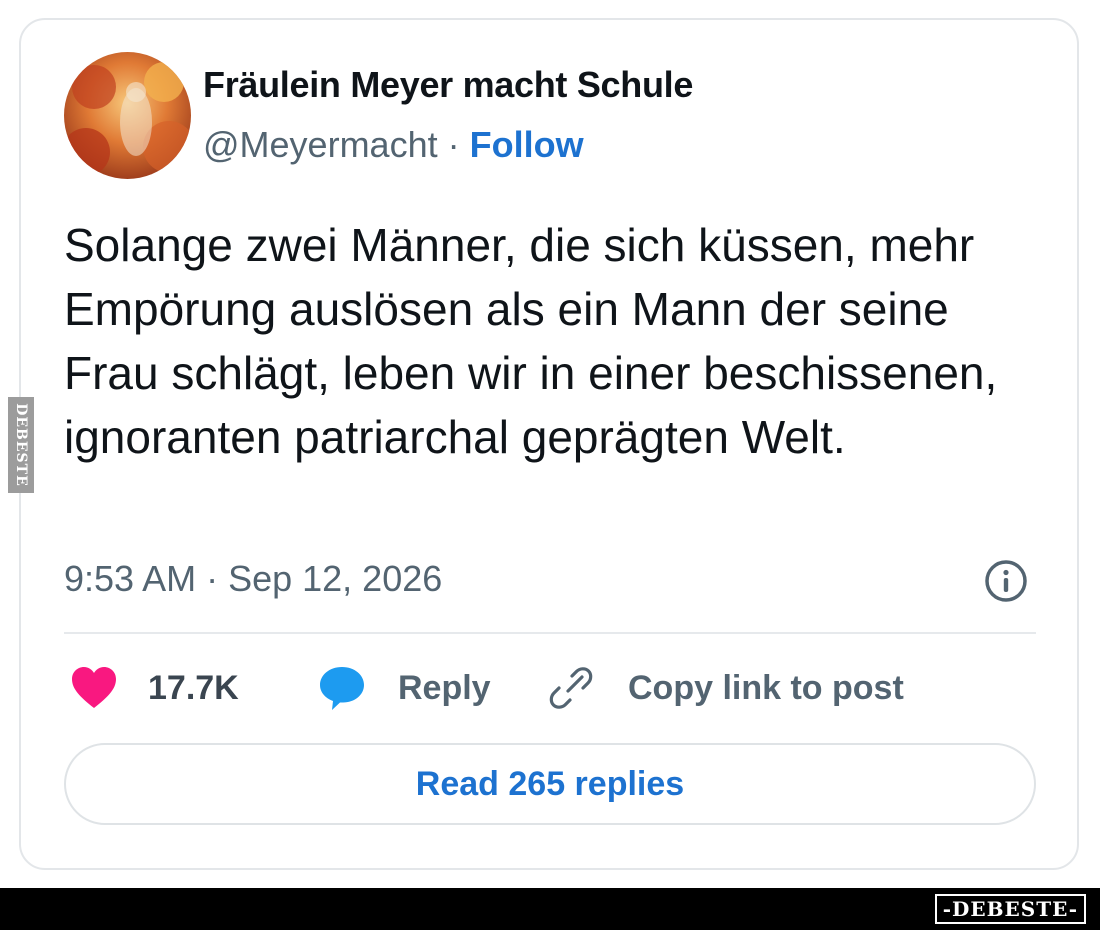 The image size is (1100, 930). What do you see at coordinates (571, 688) in the screenshot?
I see `link-icon` at bounding box center [571, 688].